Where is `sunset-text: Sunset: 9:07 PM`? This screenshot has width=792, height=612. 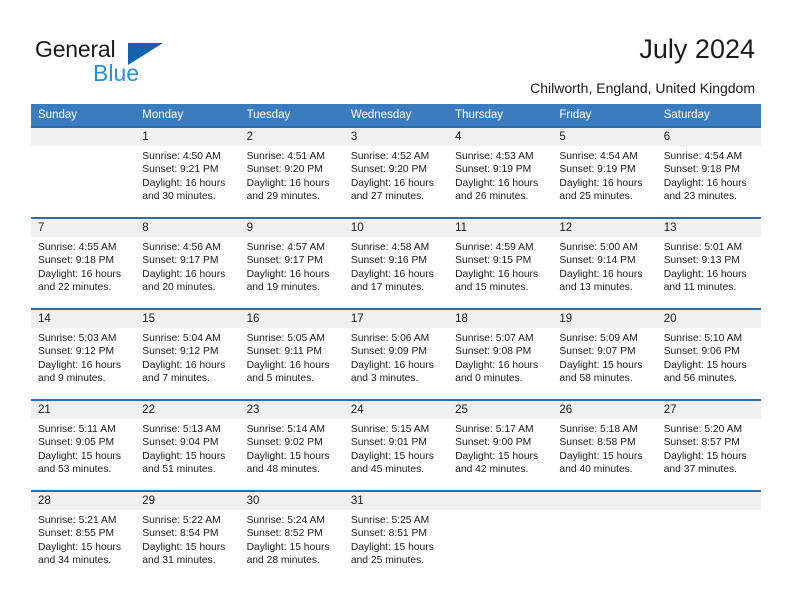 sunset-text: Sunset: 9:07 PM is located at coordinates (597, 352).